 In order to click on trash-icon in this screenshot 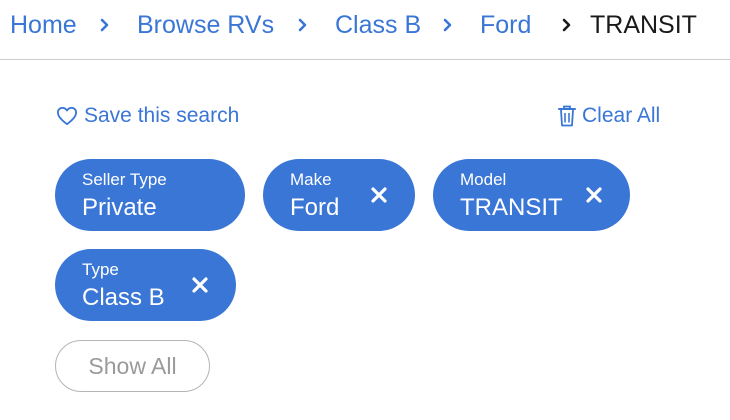, I will do `click(567, 116)`.